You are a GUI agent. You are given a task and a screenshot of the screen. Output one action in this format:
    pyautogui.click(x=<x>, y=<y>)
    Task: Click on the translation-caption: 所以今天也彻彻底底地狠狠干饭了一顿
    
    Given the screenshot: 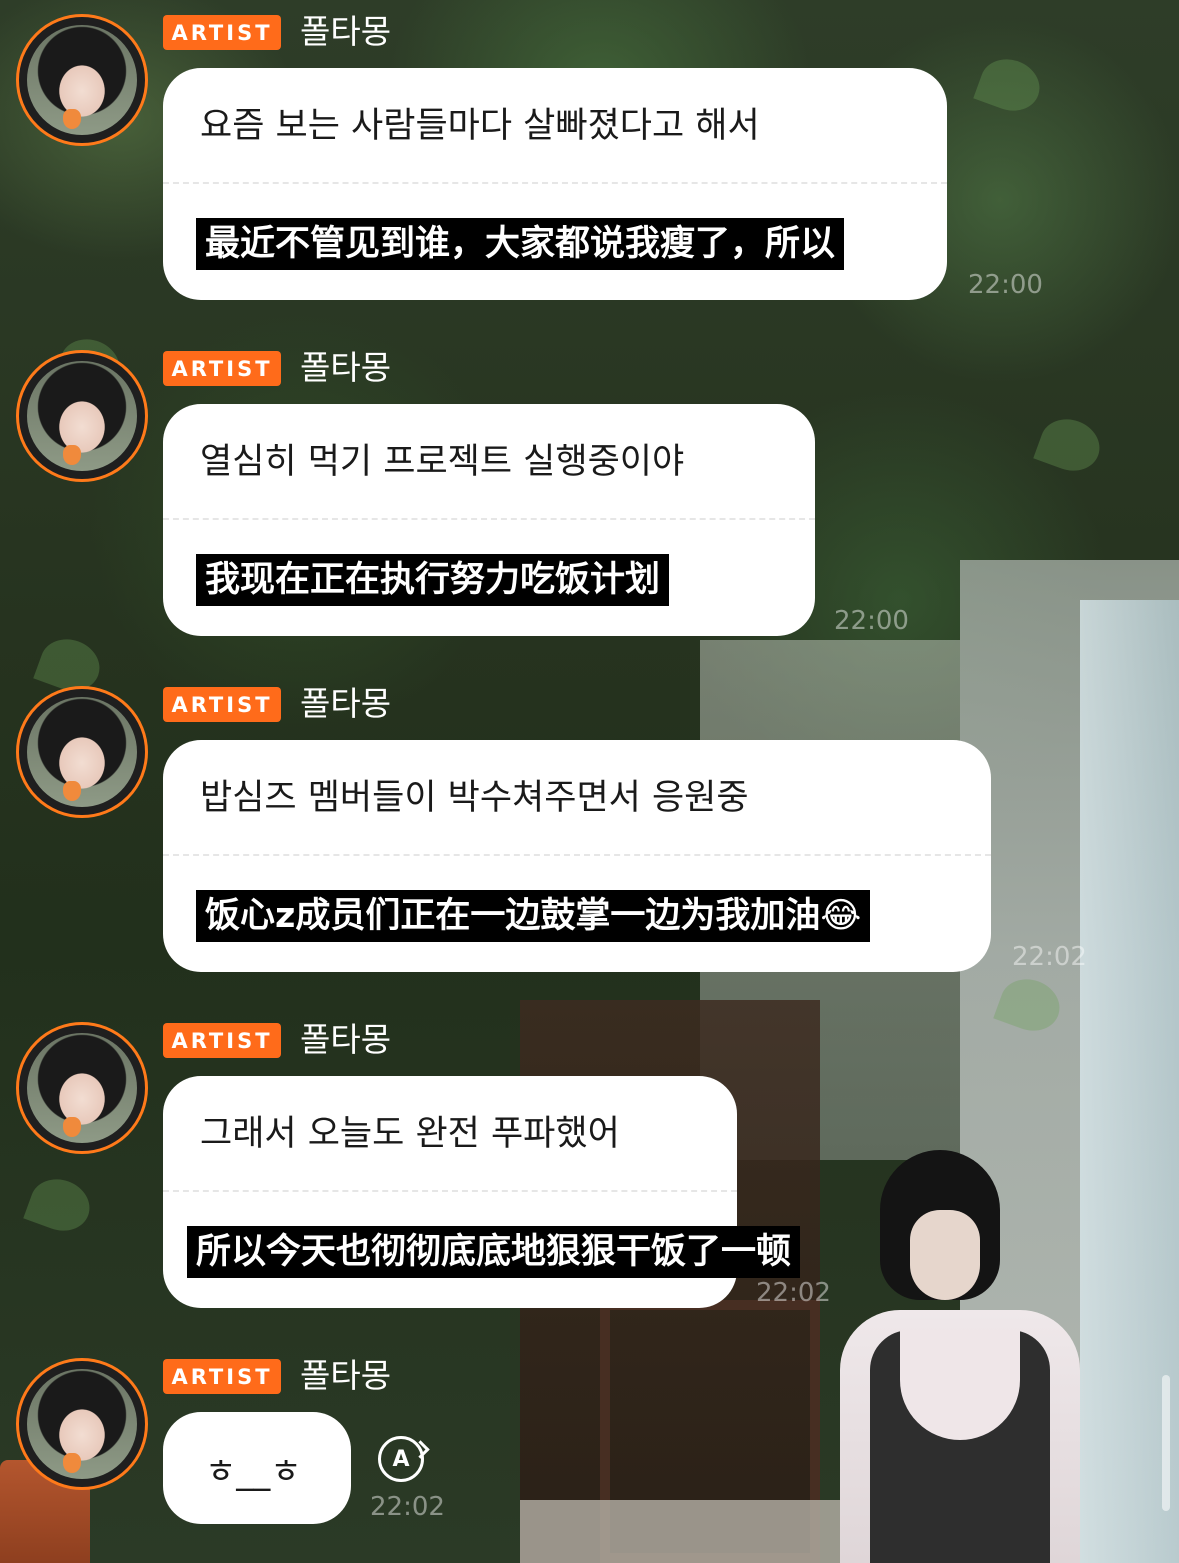 What is the action you would take?
    pyautogui.click(x=494, y=1252)
    